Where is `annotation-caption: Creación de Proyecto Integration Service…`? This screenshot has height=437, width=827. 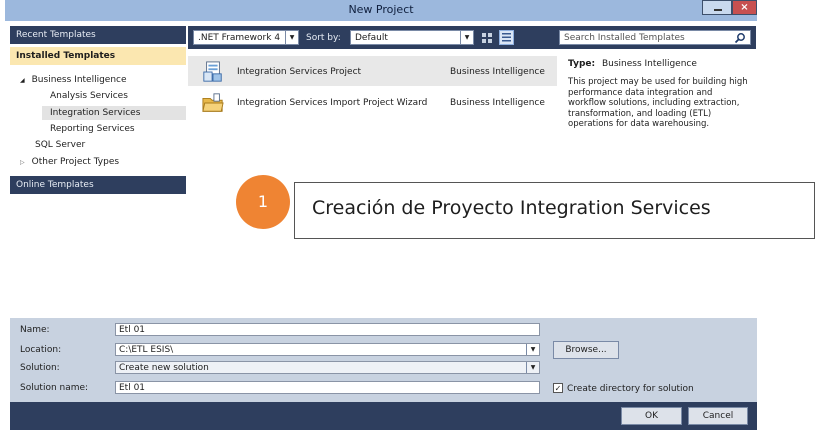 annotation-caption: Creación de Proyecto Integration Service… is located at coordinates (554, 210).